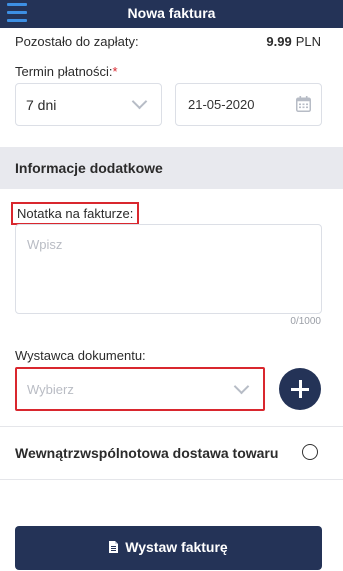 This screenshot has height=571, width=343. Describe the element at coordinates (221, 104) in the screenshot. I see `payment-date-value: 21-05-2020` at that location.